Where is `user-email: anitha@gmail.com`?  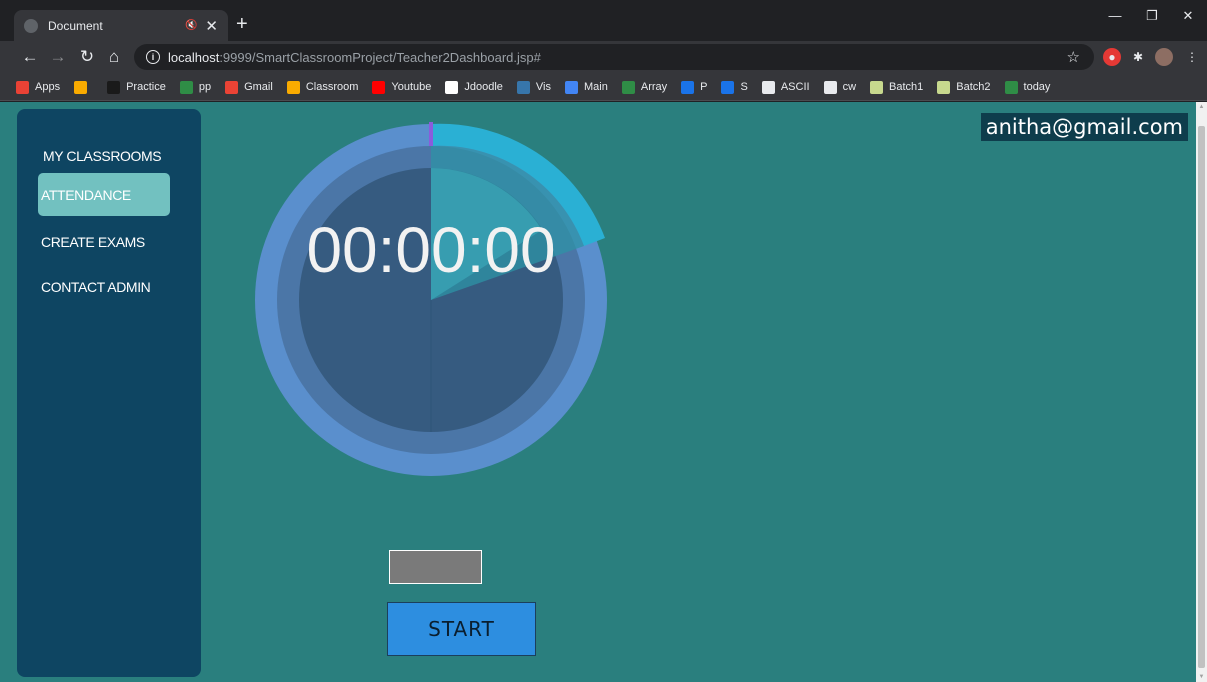 user-email: anitha@gmail.com is located at coordinates (1084, 127).